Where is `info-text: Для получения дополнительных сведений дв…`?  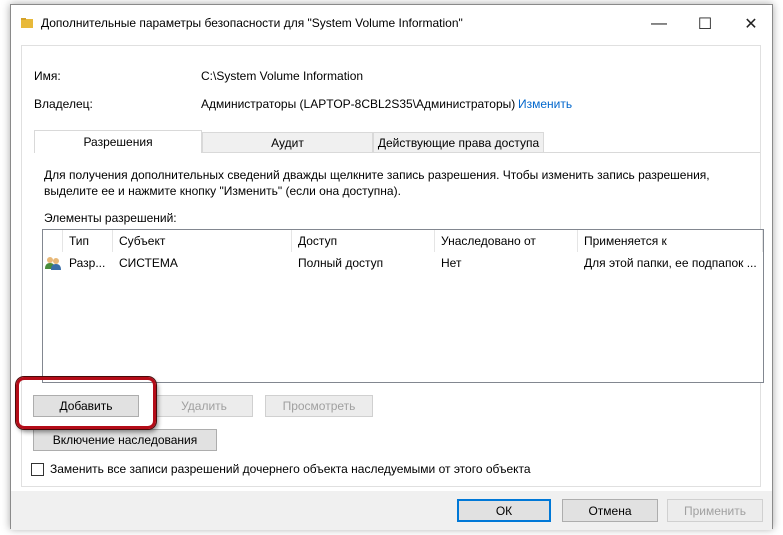 info-text: Для получения дополнительных сведений дв… is located at coordinates (377, 183).